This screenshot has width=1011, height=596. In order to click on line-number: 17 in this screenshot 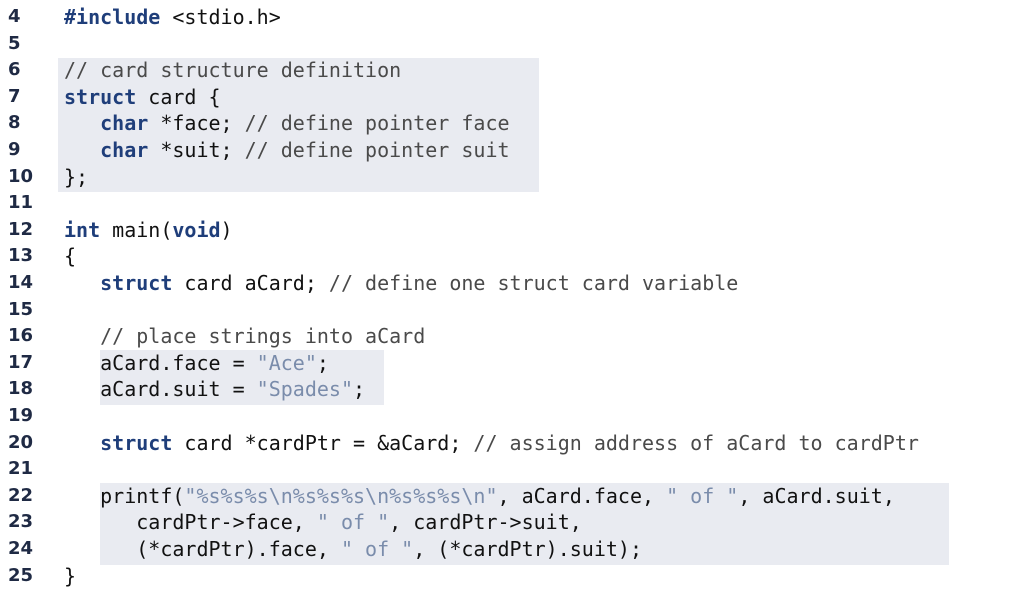, I will do `click(21, 362)`.